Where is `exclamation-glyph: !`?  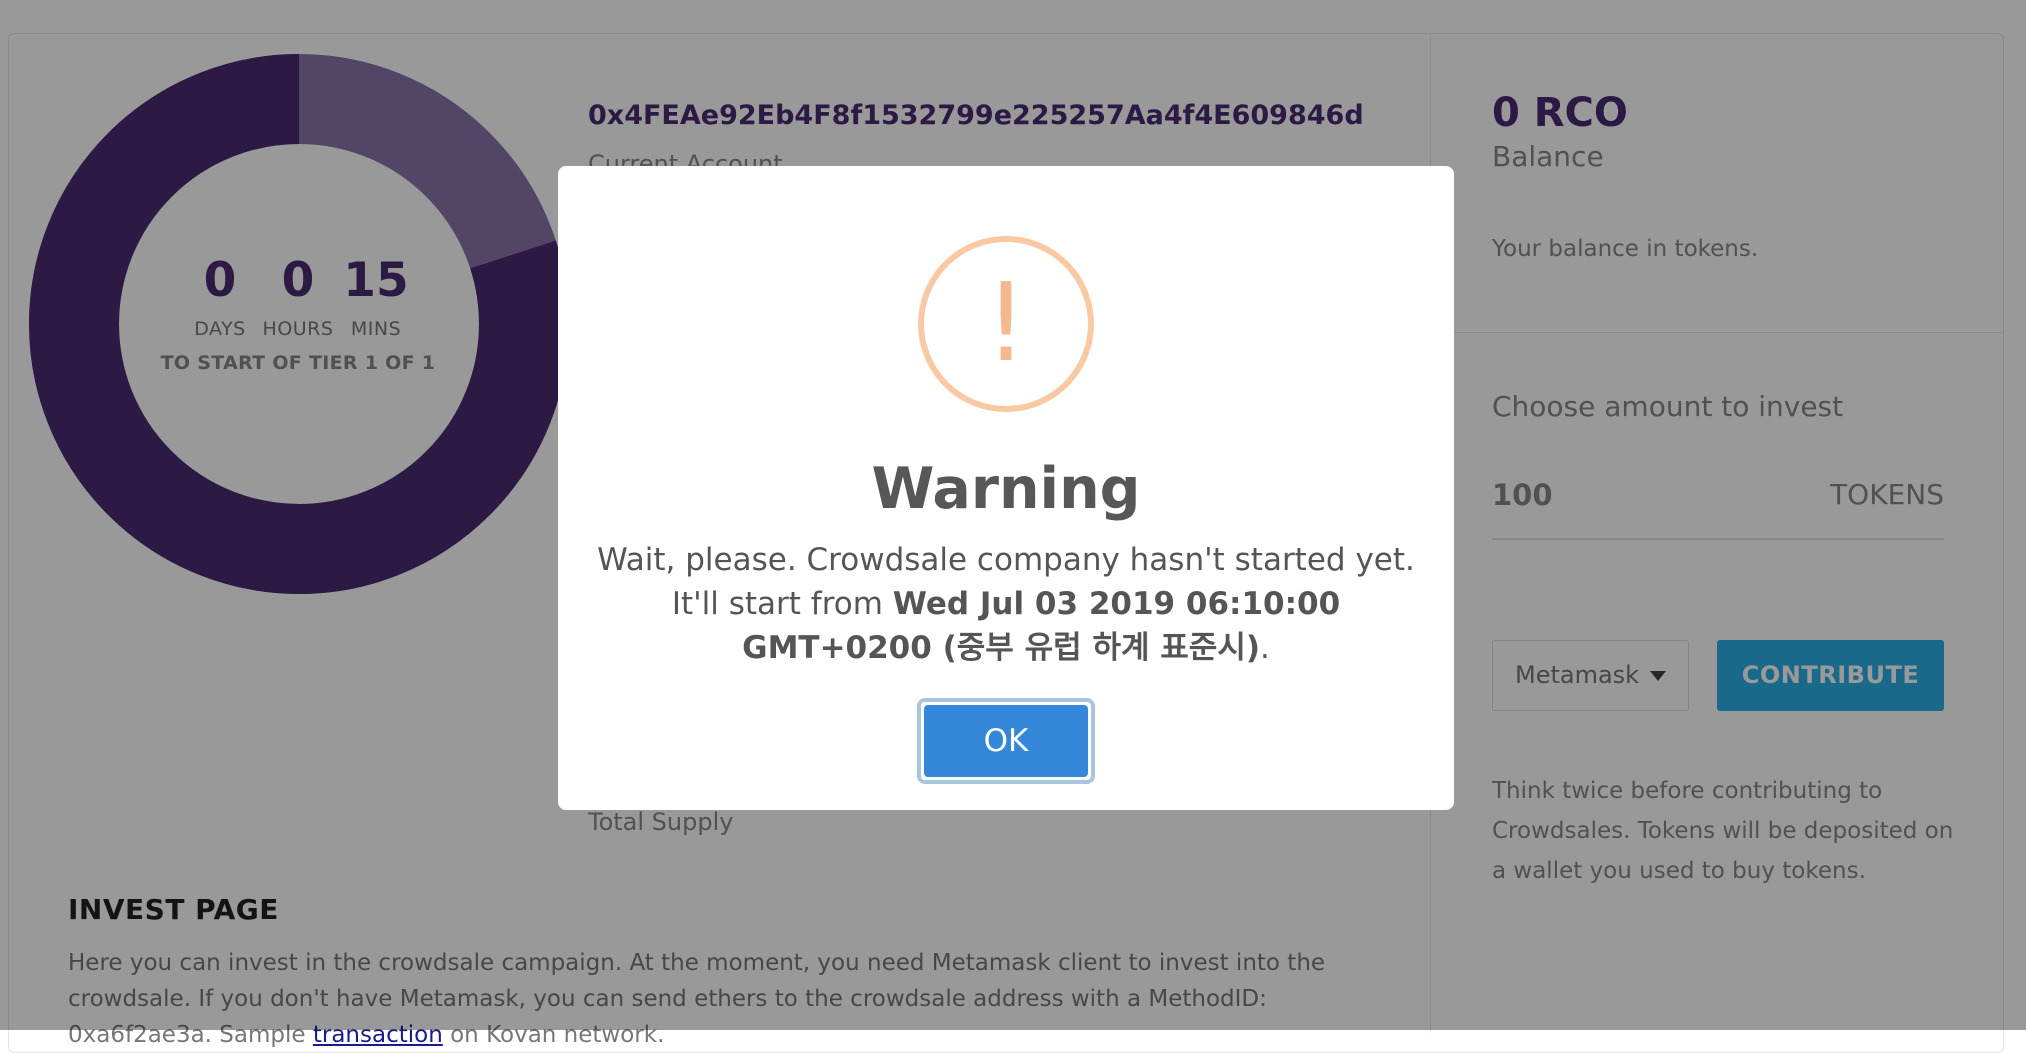 exclamation-glyph: ! is located at coordinates (1006, 323).